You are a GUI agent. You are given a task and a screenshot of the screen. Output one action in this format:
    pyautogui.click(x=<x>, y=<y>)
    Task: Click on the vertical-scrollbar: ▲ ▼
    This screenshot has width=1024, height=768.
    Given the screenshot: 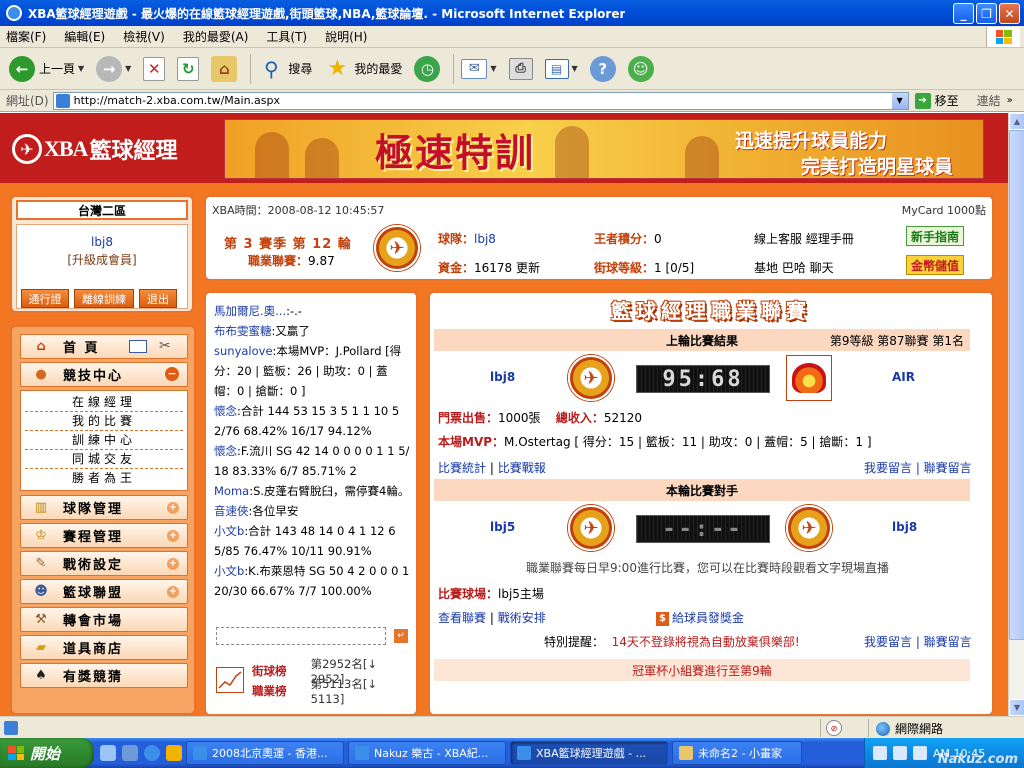 What is the action you would take?
    pyautogui.click(x=1016, y=414)
    